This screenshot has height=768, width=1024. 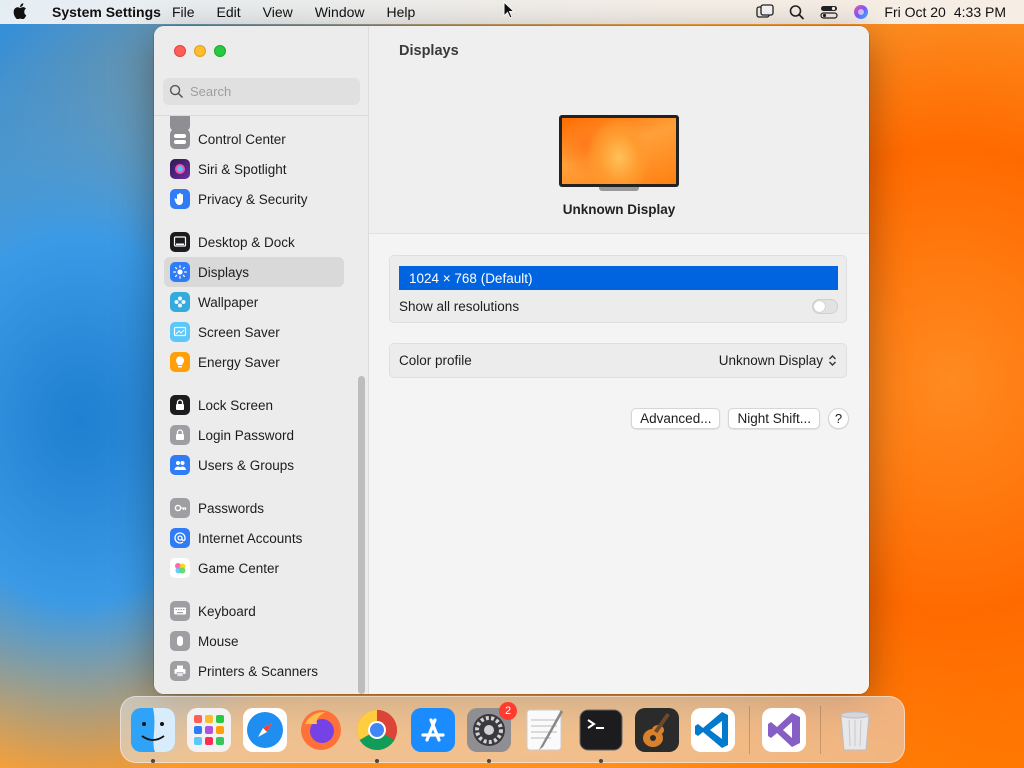 I want to click on screensaver-icon, so click(x=180, y=332).